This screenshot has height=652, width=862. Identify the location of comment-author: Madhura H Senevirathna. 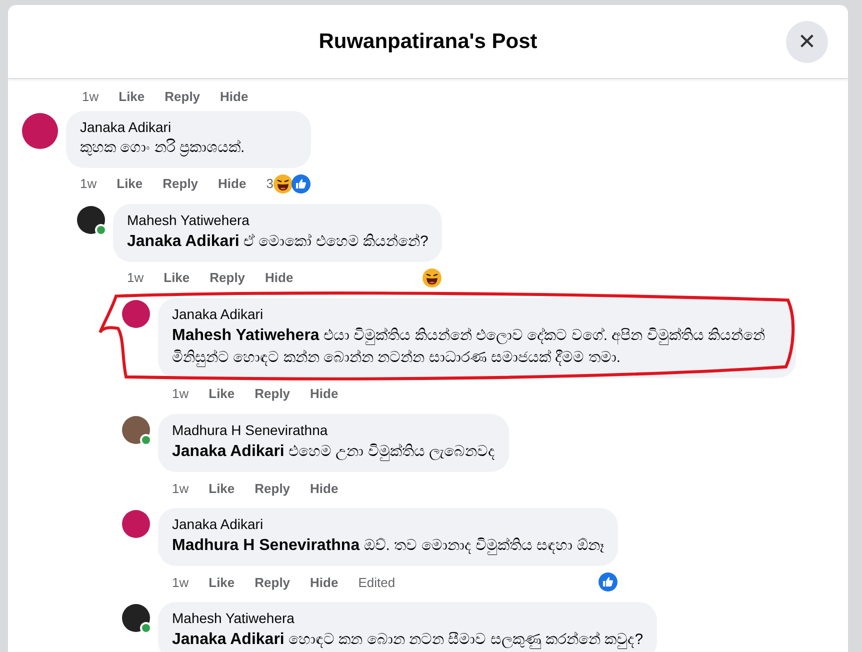
(334, 430).